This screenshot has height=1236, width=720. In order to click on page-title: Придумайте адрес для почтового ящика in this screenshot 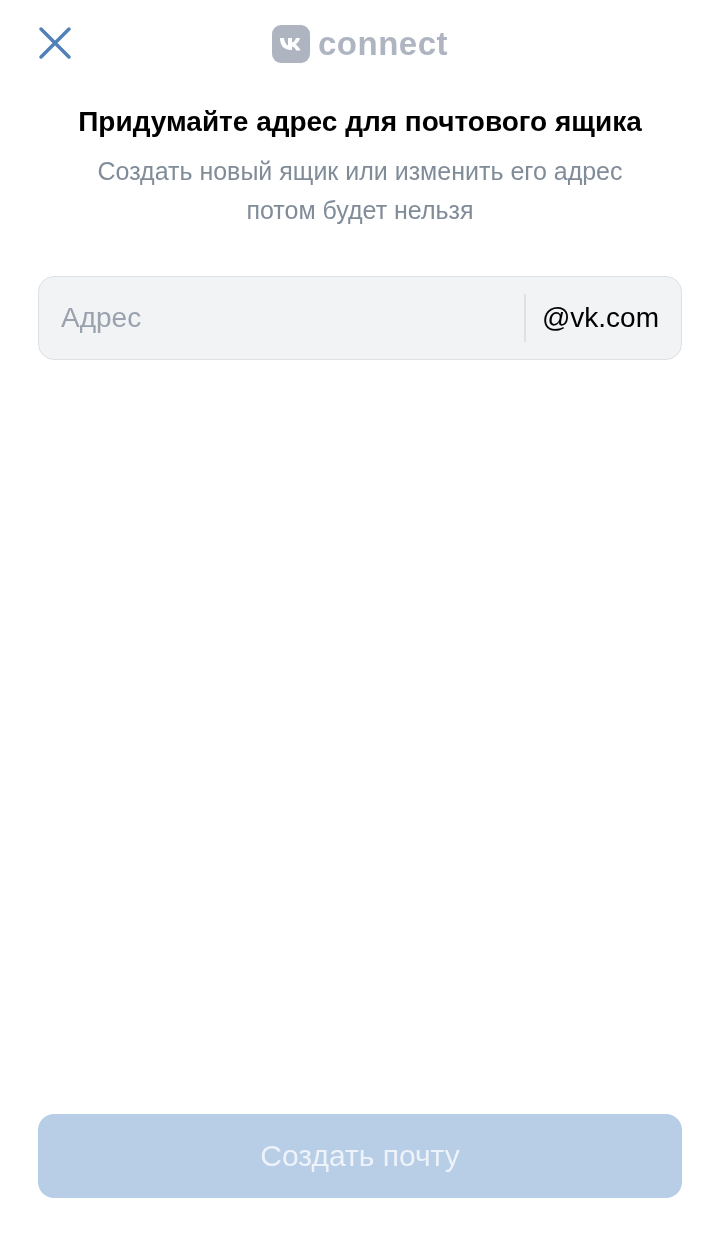, I will do `click(360, 122)`.